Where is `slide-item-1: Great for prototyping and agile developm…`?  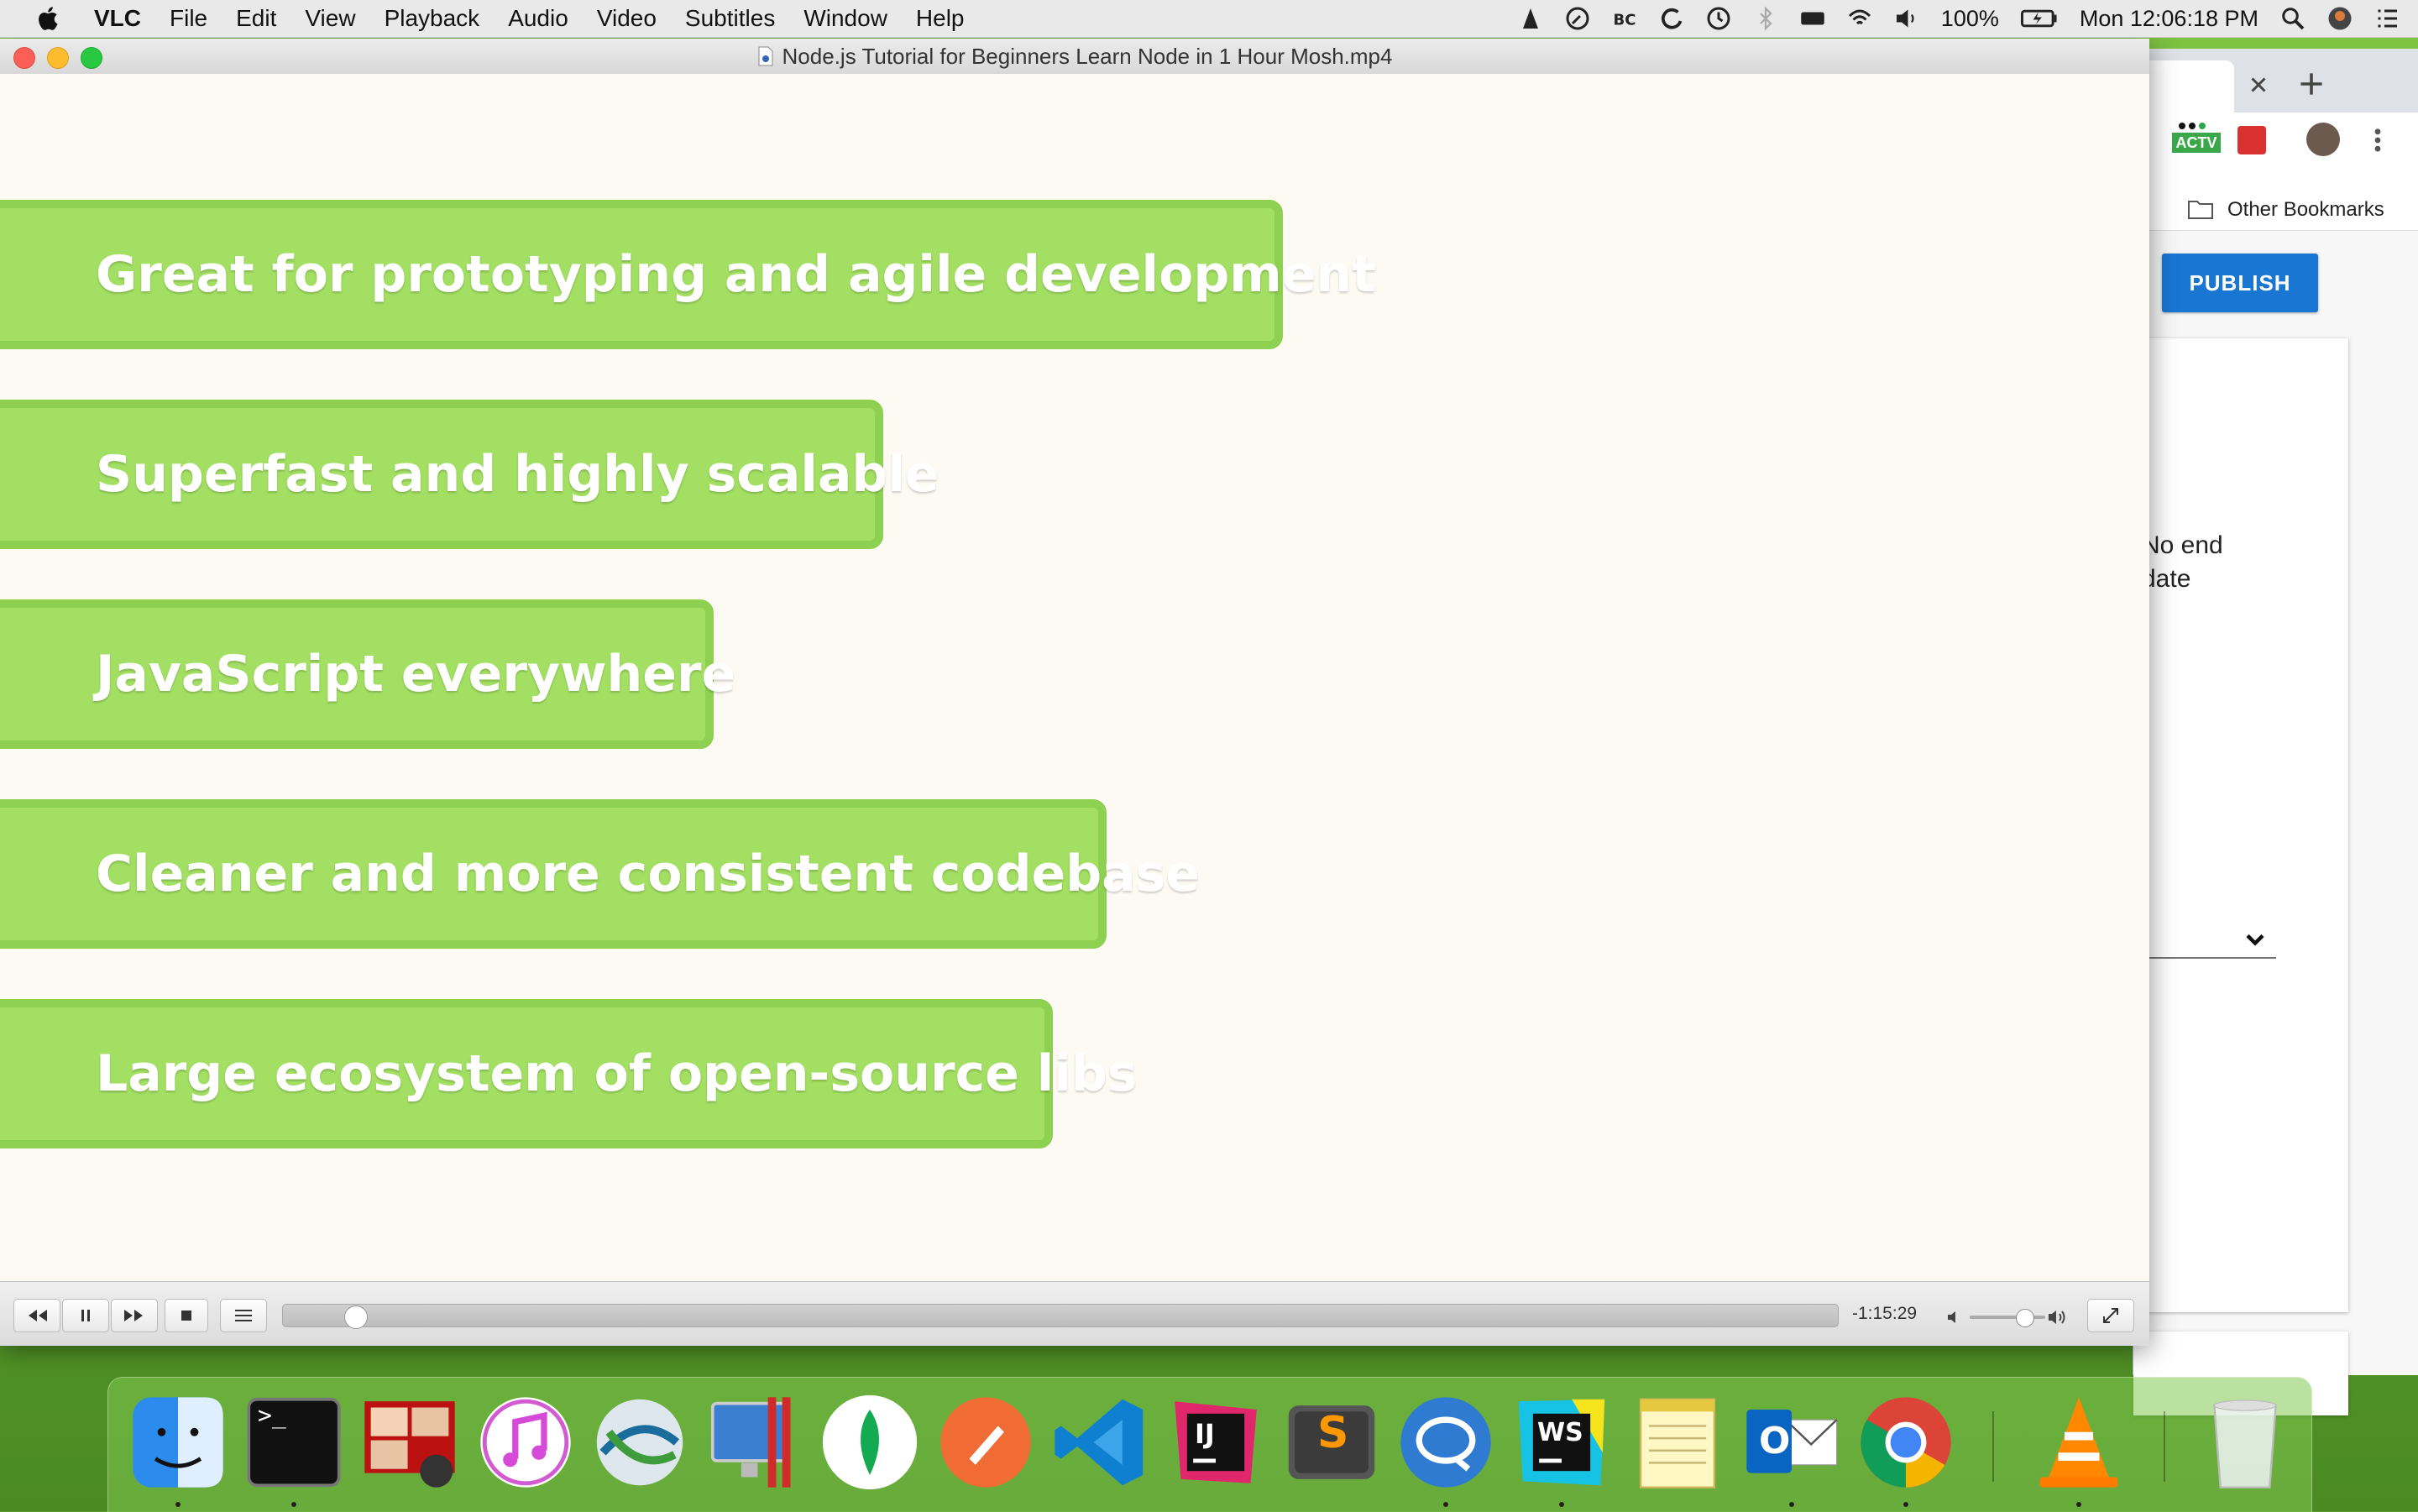
slide-item-1: Great for prototyping and agile developm… is located at coordinates (688, 274).